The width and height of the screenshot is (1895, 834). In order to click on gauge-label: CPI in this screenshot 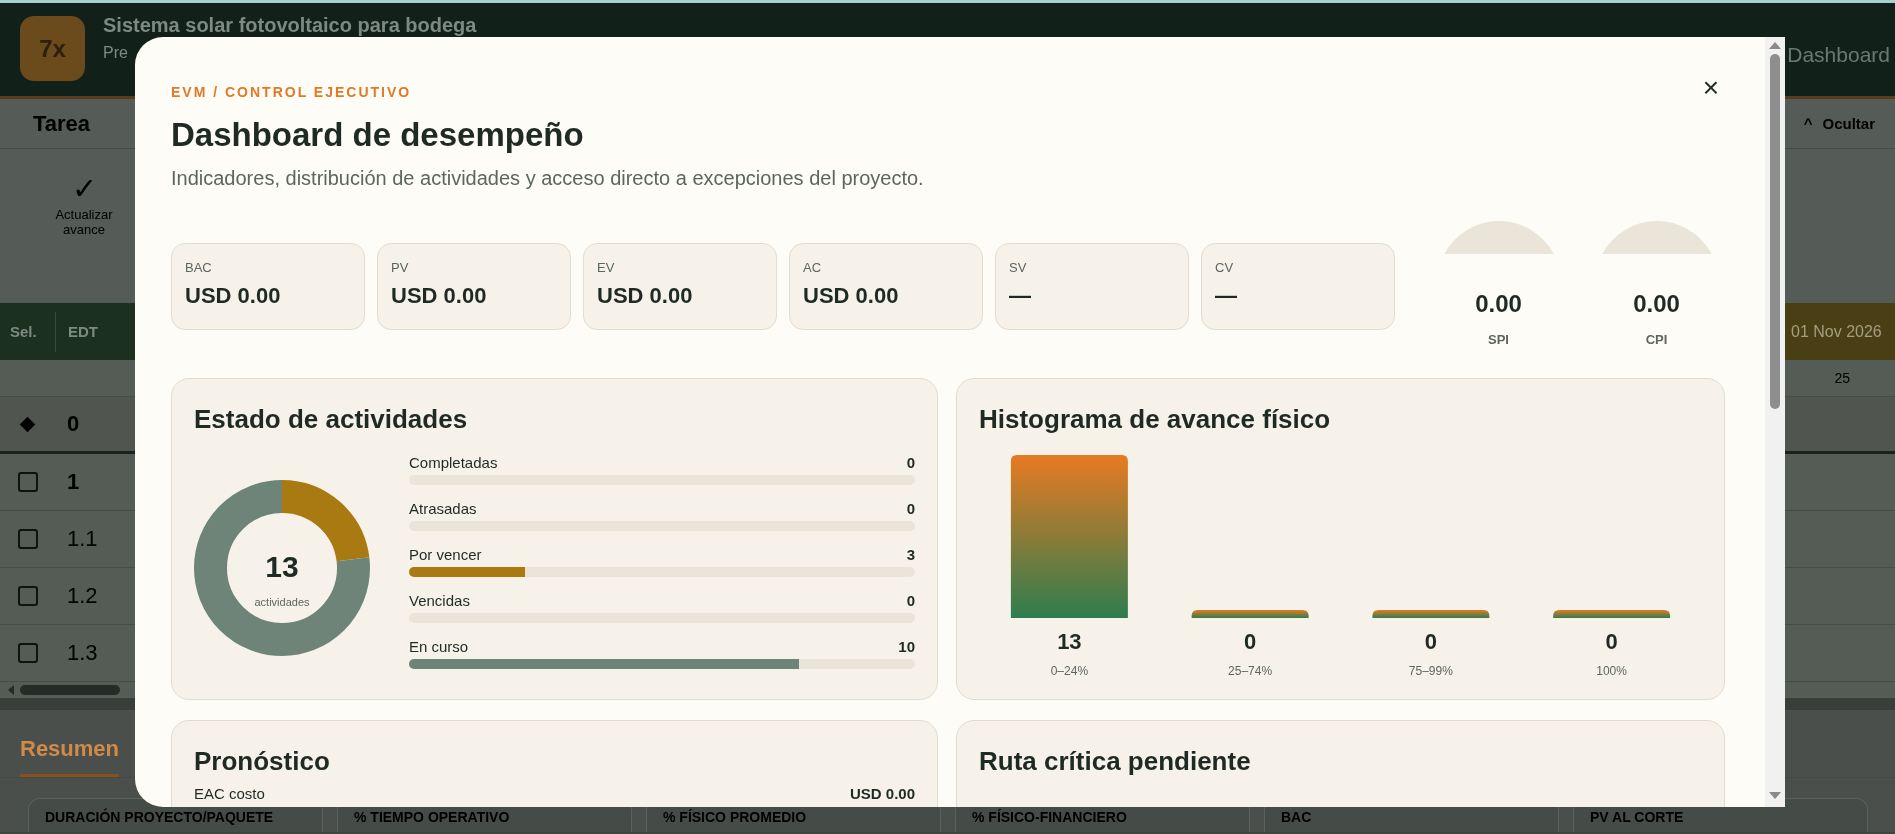, I will do `click(1656, 339)`.